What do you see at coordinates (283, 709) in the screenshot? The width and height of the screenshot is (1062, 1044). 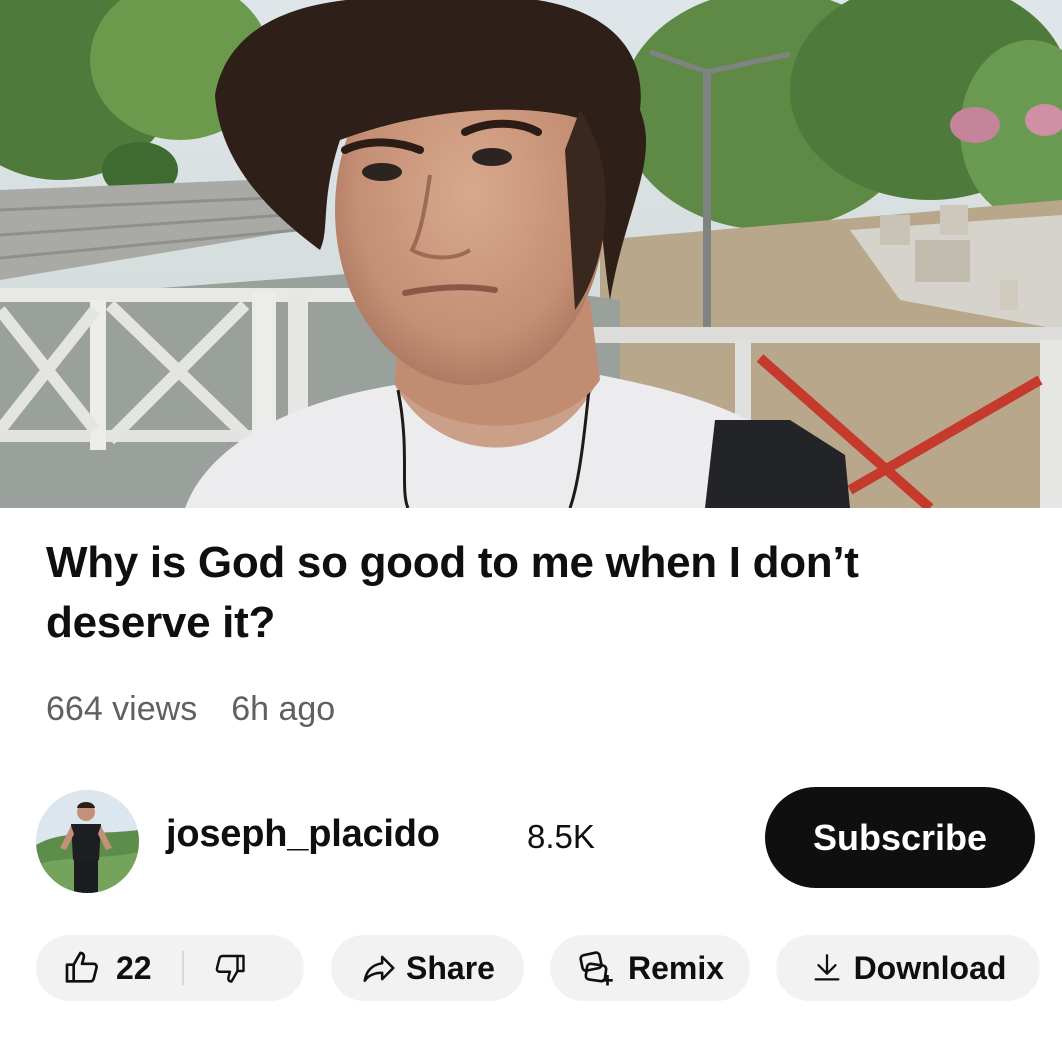 I see `upload-age: 6h ago` at bounding box center [283, 709].